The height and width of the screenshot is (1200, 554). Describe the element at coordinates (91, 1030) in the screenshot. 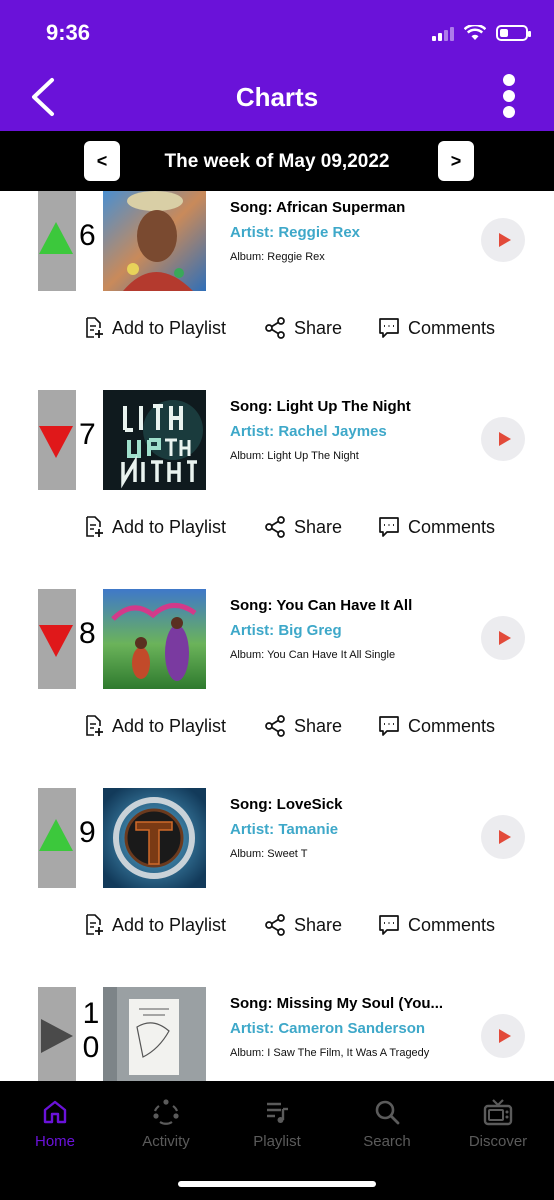

I see `rank-number: 10` at that location.